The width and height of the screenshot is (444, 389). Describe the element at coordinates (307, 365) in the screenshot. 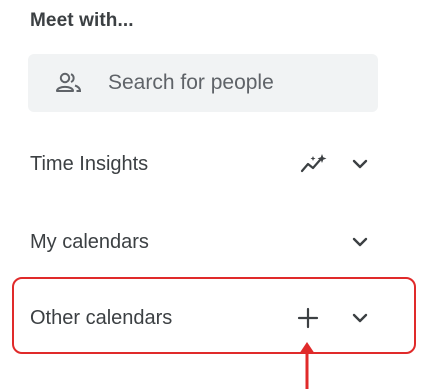

I see `annotation-arrow-icon` at that location.